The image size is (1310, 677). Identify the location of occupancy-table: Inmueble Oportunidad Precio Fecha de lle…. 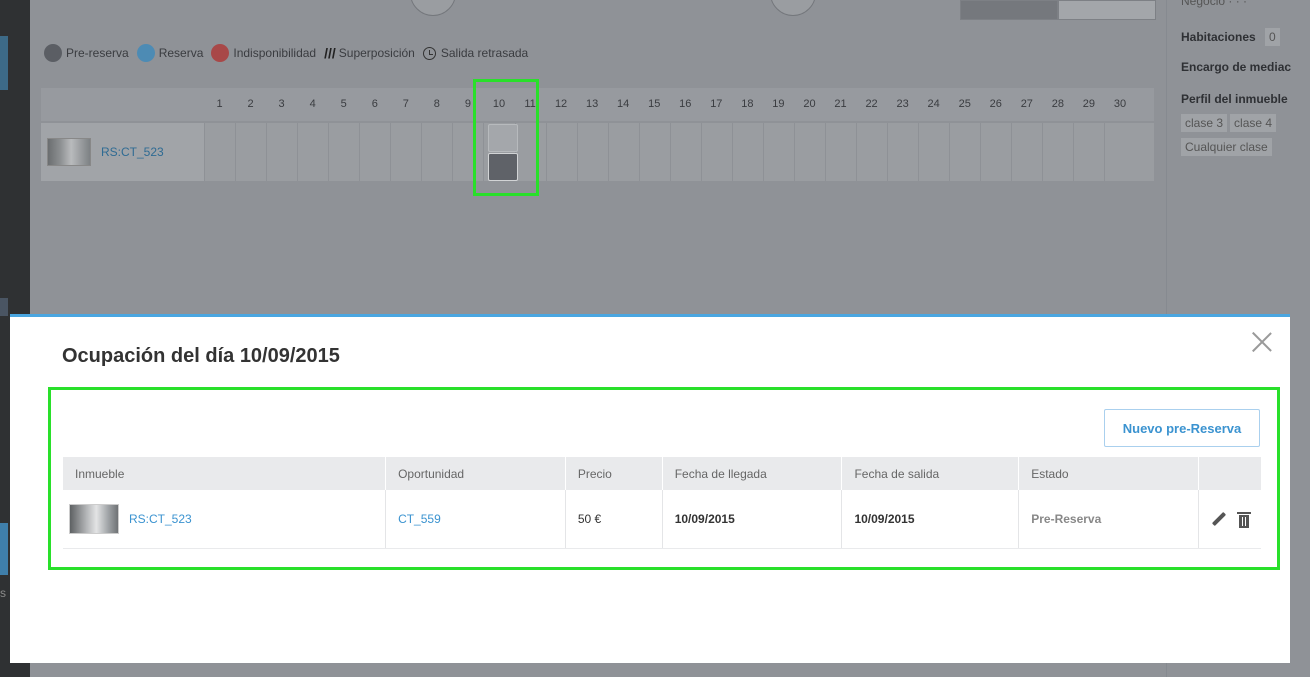
(662, 503).